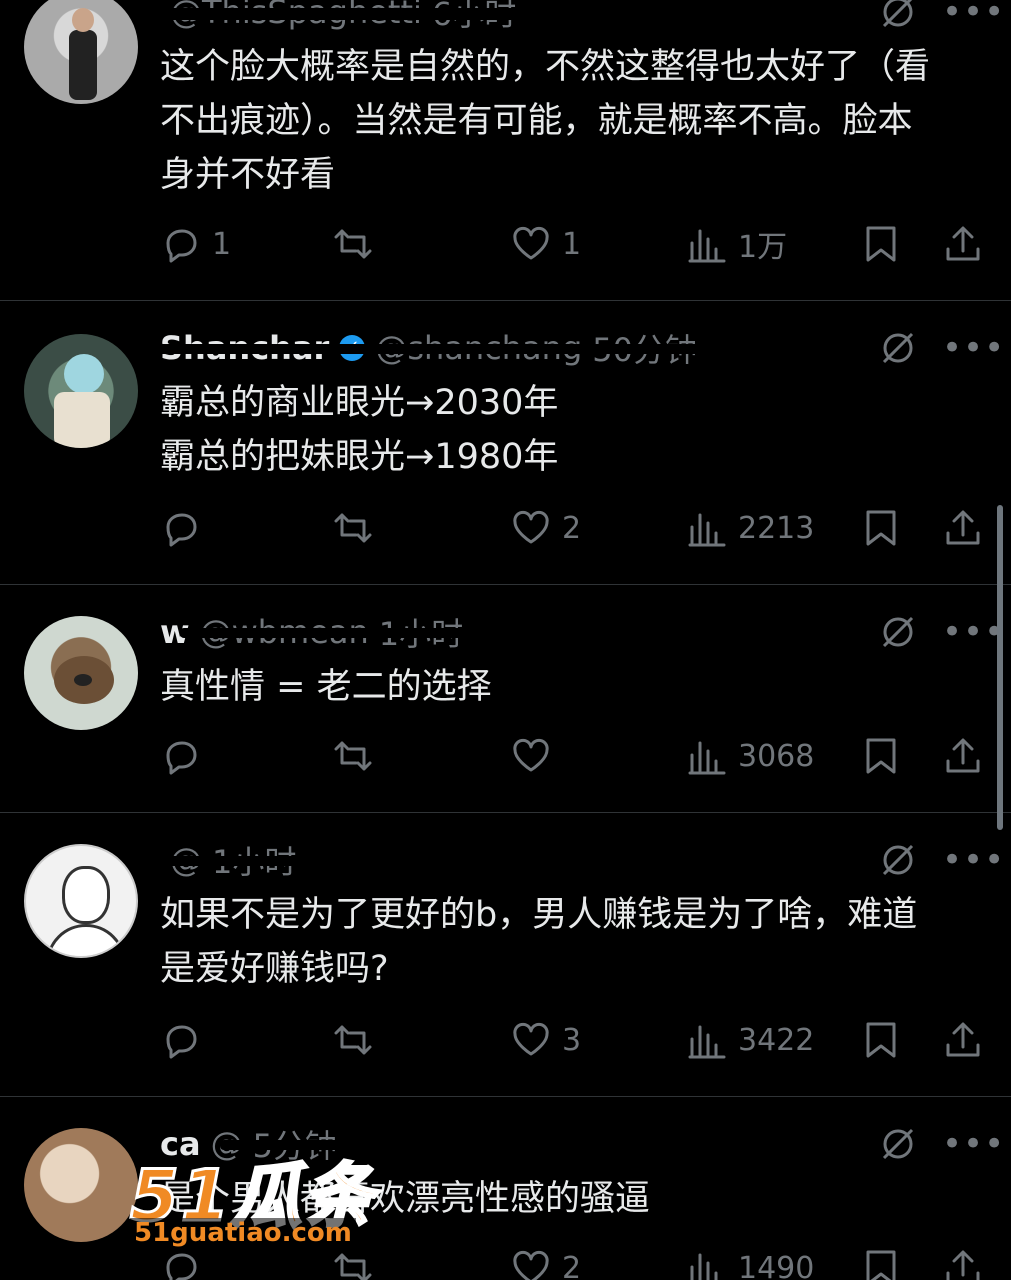 This screenshot has width=1011, height=1280. What do you see at coordinates (294, 1195) in the screenshot?
I see `watermark: 51瓜条 51guatiao.com` at bounding box center [294, 1195].